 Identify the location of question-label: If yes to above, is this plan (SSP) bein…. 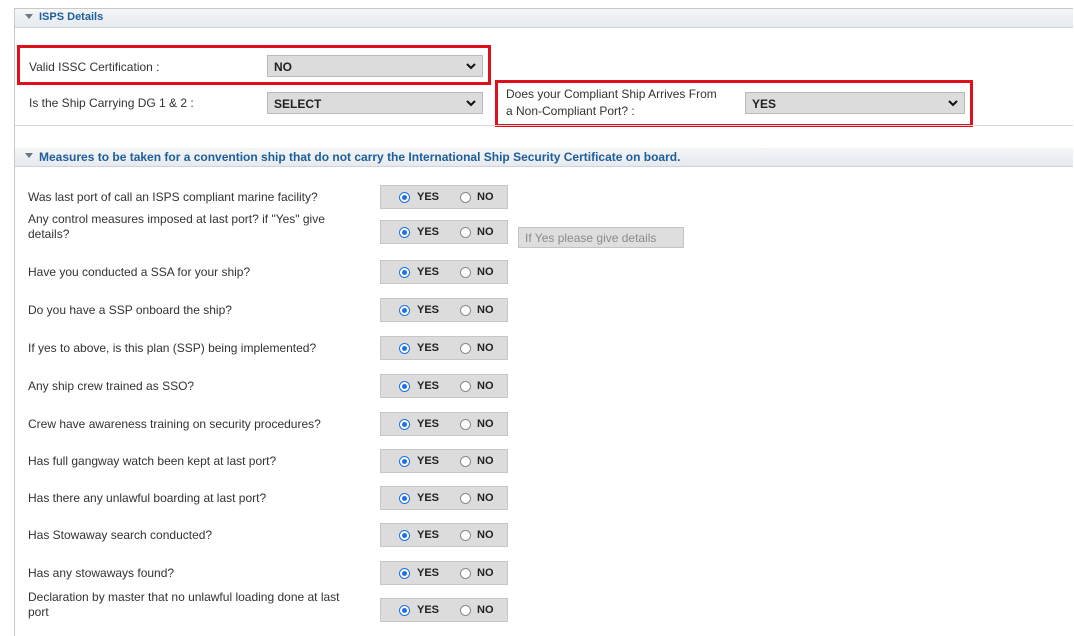
(172, 348).